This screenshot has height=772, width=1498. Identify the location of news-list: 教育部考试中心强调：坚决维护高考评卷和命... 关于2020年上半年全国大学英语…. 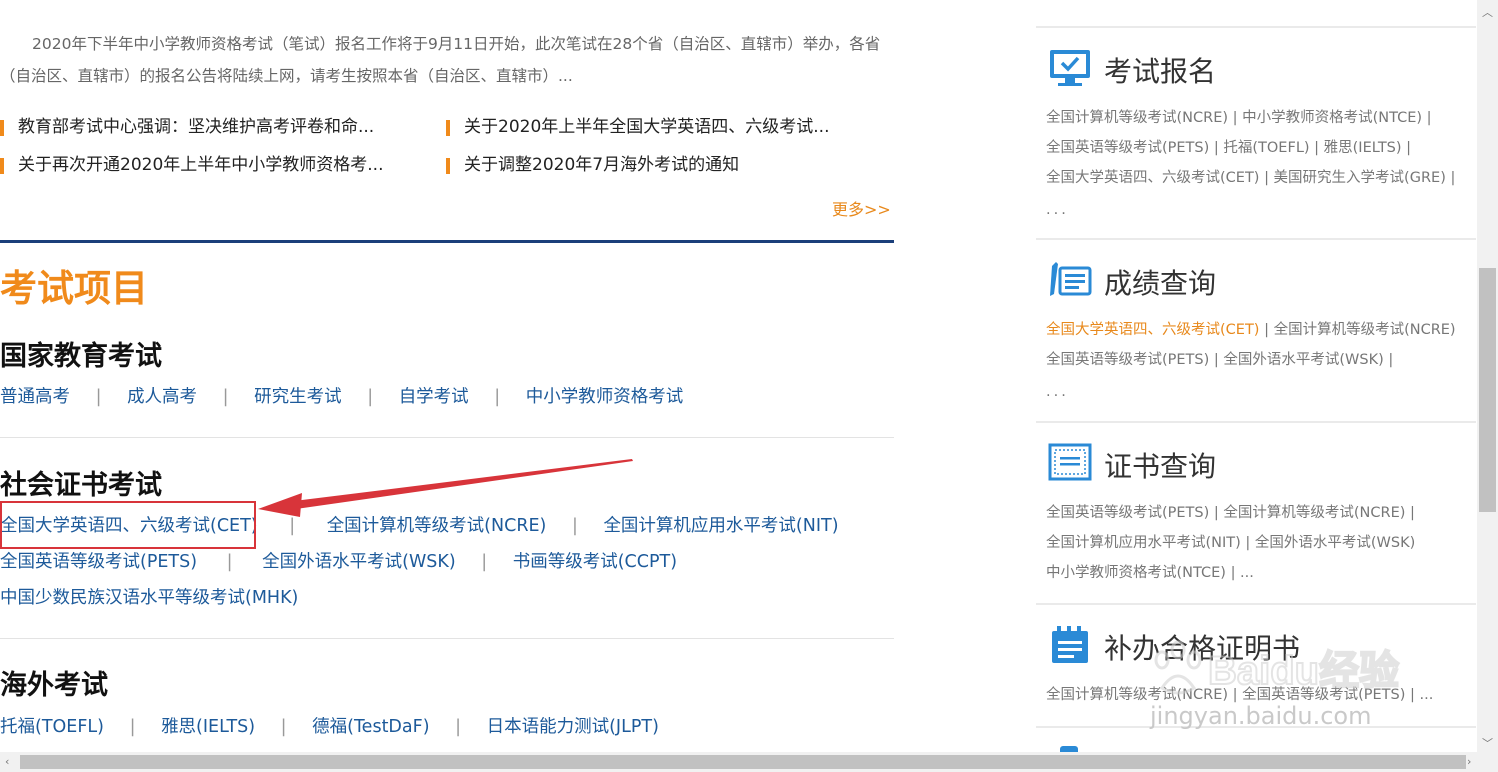
(447, 150).